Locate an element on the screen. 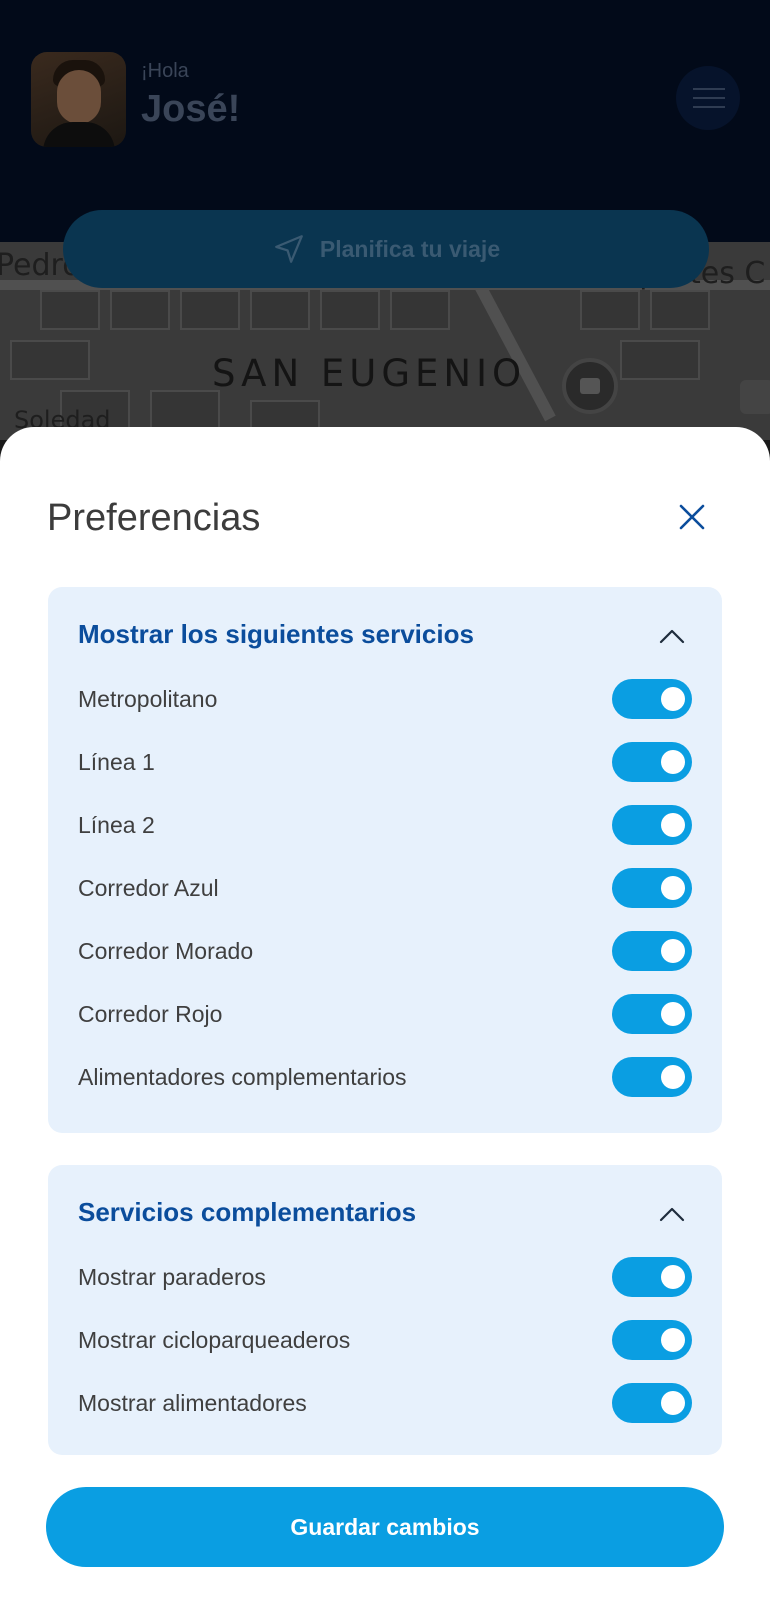  list-item: Alimentadores complementarios is located at coordinates (385, 1077).